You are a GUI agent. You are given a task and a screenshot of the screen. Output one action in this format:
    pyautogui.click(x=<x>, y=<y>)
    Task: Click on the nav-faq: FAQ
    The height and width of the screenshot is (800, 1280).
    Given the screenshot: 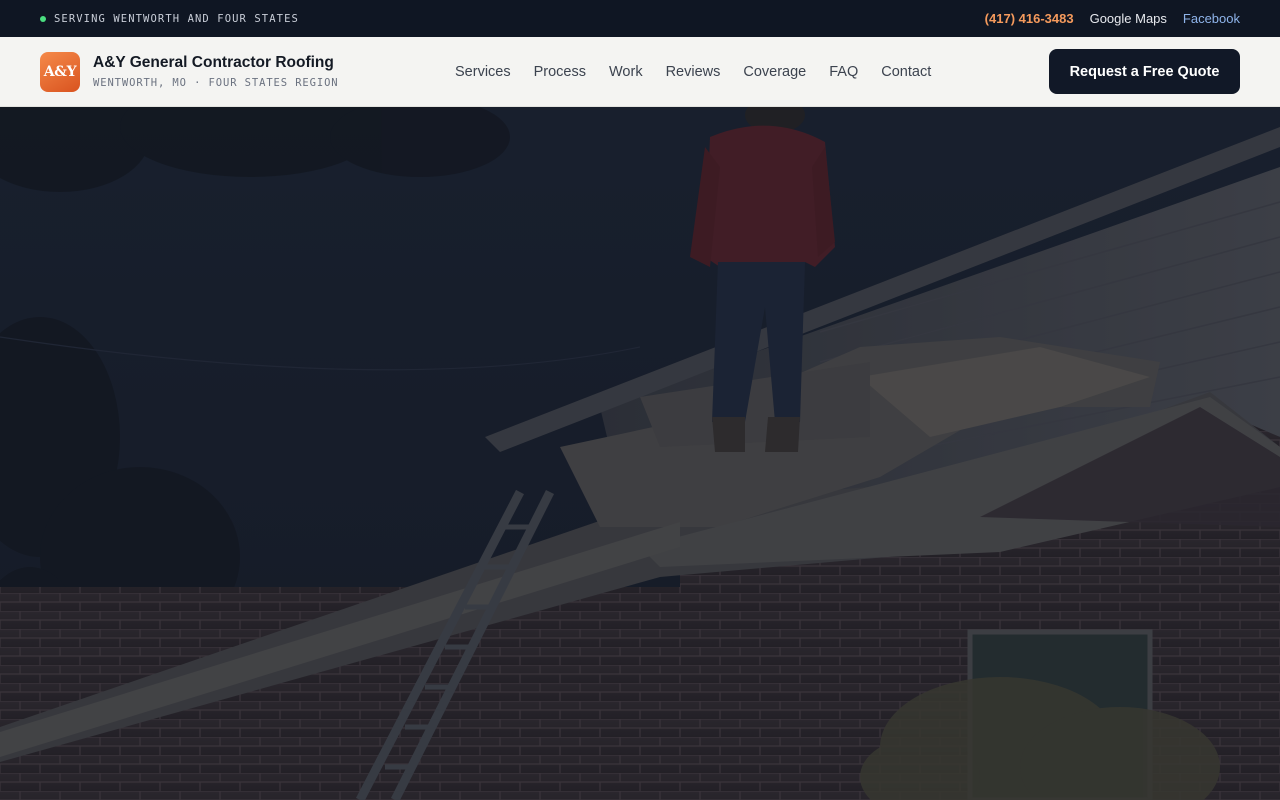 What is the action you would take?
    pyautogui.click(x=843, y=72)
    